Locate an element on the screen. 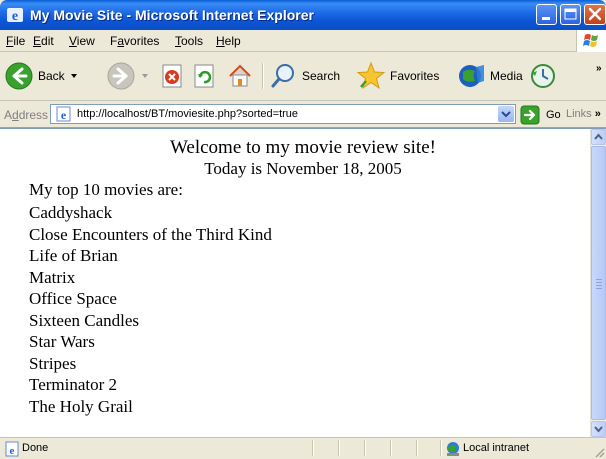  search-button: Search is located at coordinates (305, 76).